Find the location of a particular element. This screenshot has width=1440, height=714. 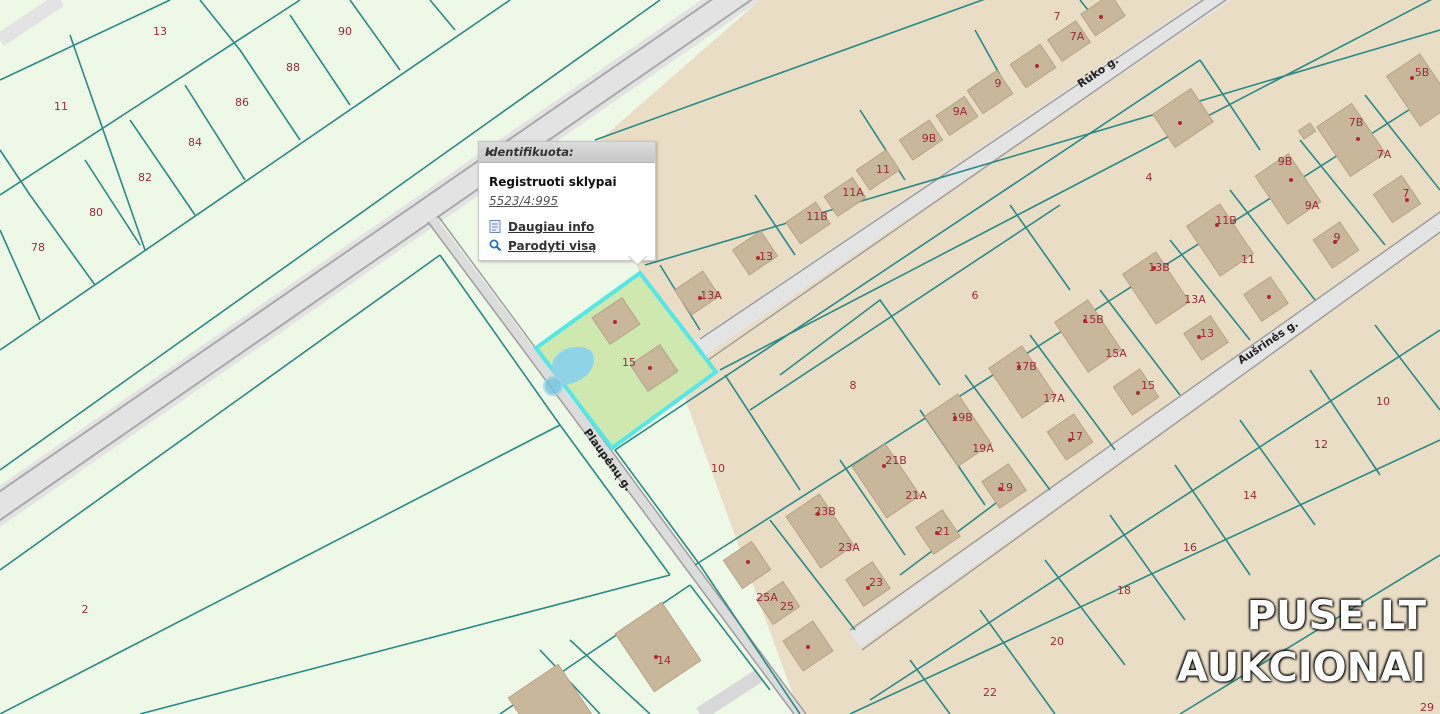

parcel-label: 25A is located at coordinates (767, 597).